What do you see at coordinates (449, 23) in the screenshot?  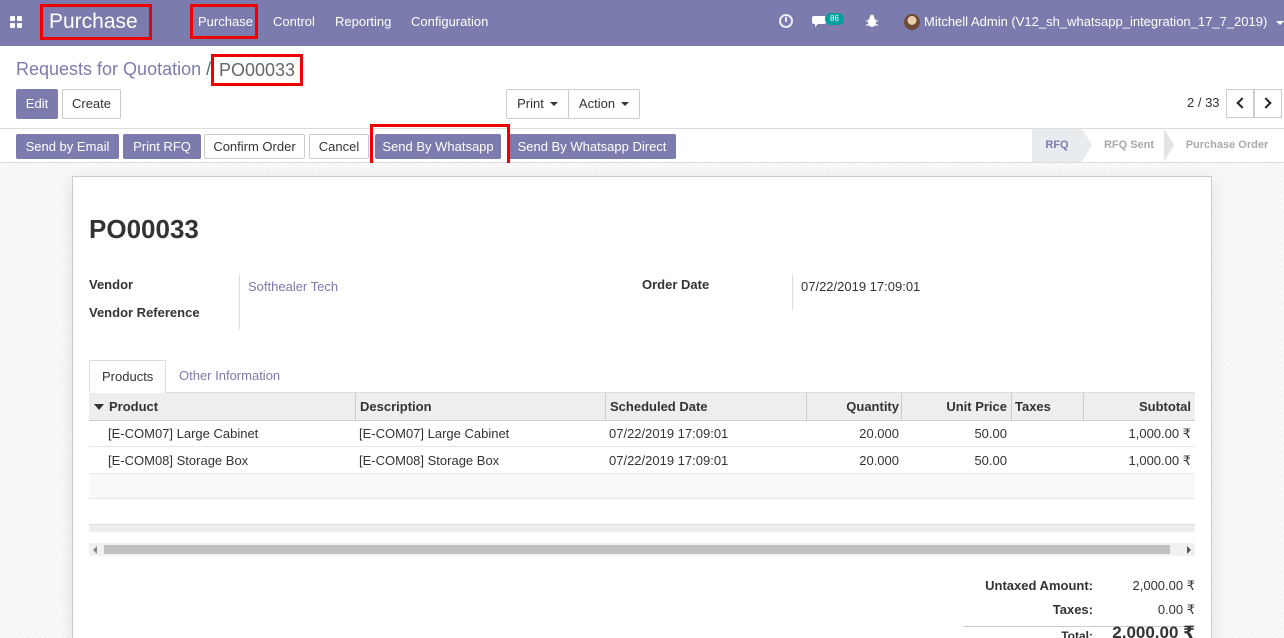 I see `menu-configuration: Configuration` at bounding box center [449, 23].